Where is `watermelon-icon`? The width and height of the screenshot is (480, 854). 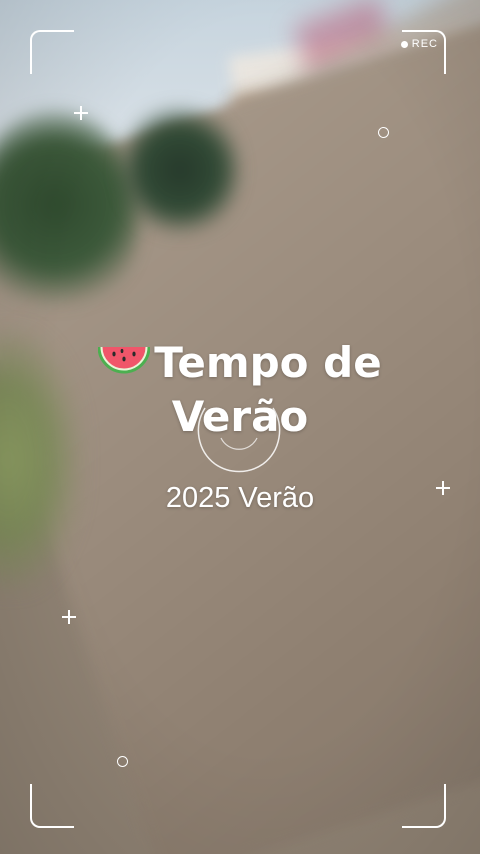 watermelon-icon is located at coordinates (124, 360).